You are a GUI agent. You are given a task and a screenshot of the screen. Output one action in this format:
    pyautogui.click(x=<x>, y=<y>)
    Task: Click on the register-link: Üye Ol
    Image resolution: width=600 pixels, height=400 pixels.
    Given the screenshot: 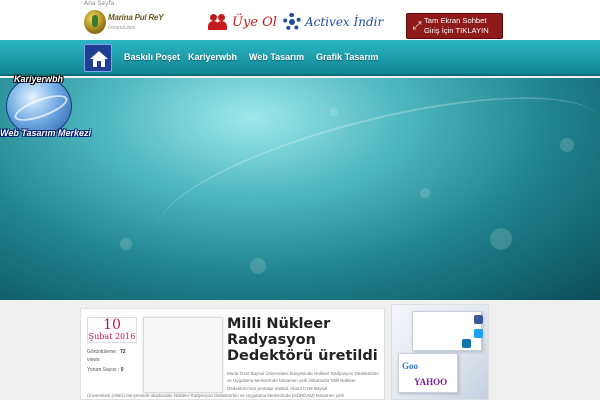 What is the action you would take?
    pyautogui.click(x=242, y=22)
    